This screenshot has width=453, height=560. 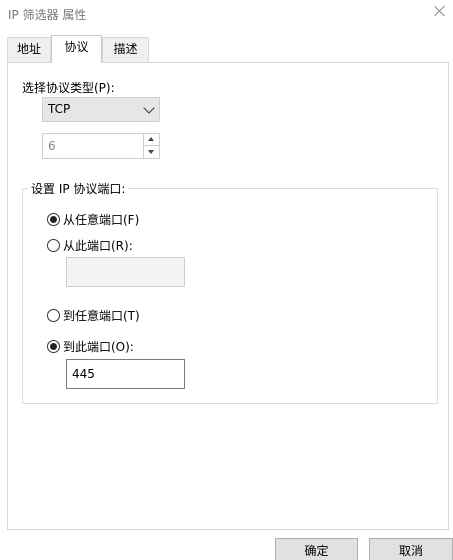 I want to click on triangle-down-icon, so click(x=151, y=152).